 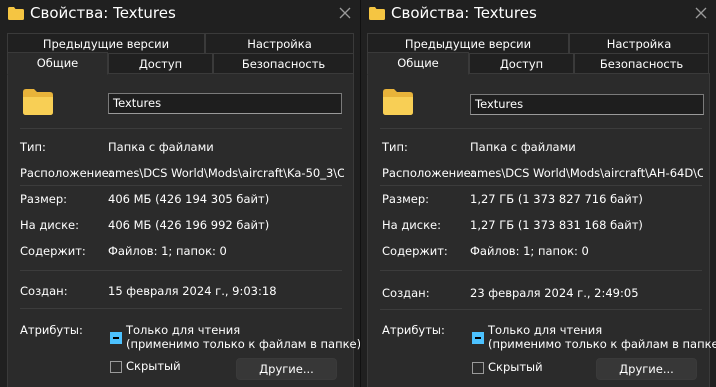 What do you see at coordinates (189, 199) in the screenshot?
I see `size-value: 406 МБ (426 194 305 байт)` at bounding box center [189, 199].